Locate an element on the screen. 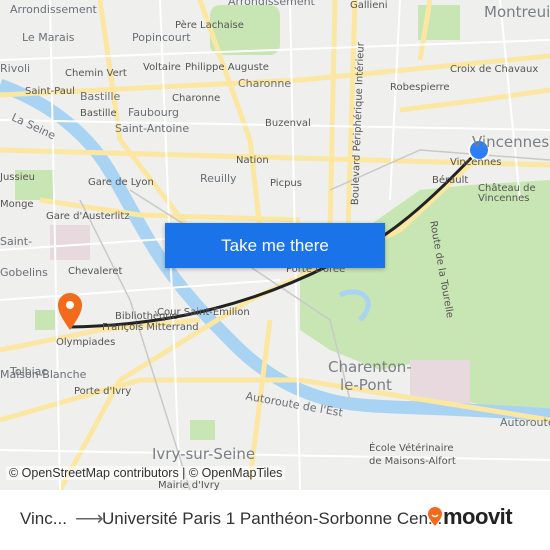 The height and width of the screenshot is (550, 550). moovit-wordmark: moovit is located at coordinates (478, 516).